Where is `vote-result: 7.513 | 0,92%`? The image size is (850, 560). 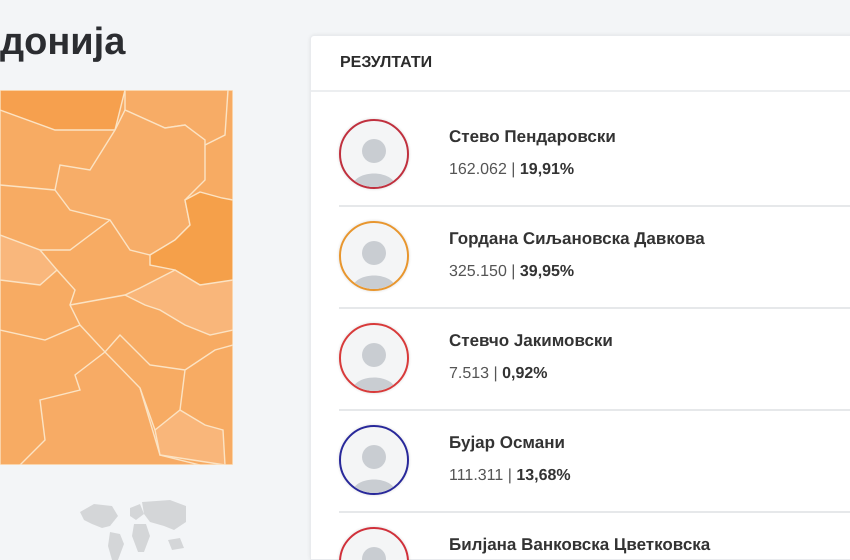 vote-result: 7.513 | 0,92% is located at coordinates (498, 374).